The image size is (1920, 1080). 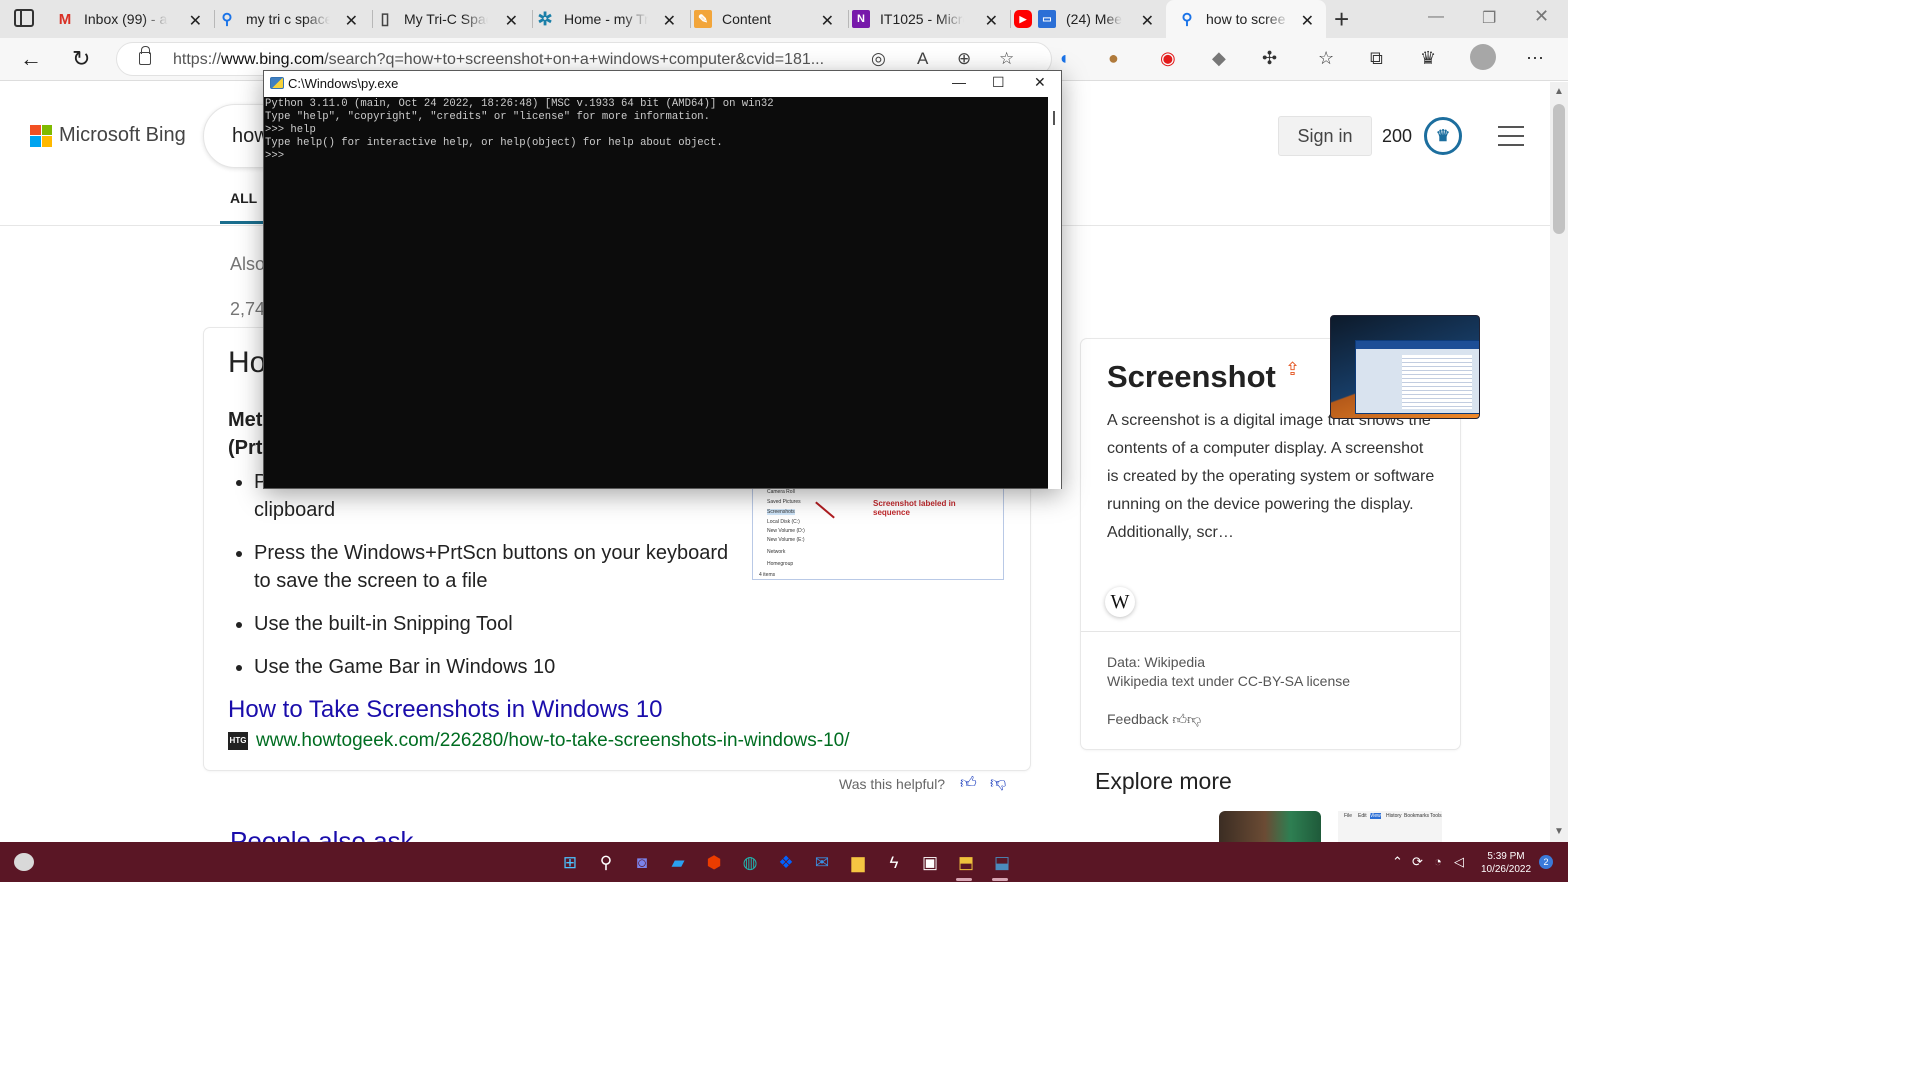 I want to click on tab-my-tri-c-space: ▯ My Tri-C Space ✕, so click(x=453, y=19).